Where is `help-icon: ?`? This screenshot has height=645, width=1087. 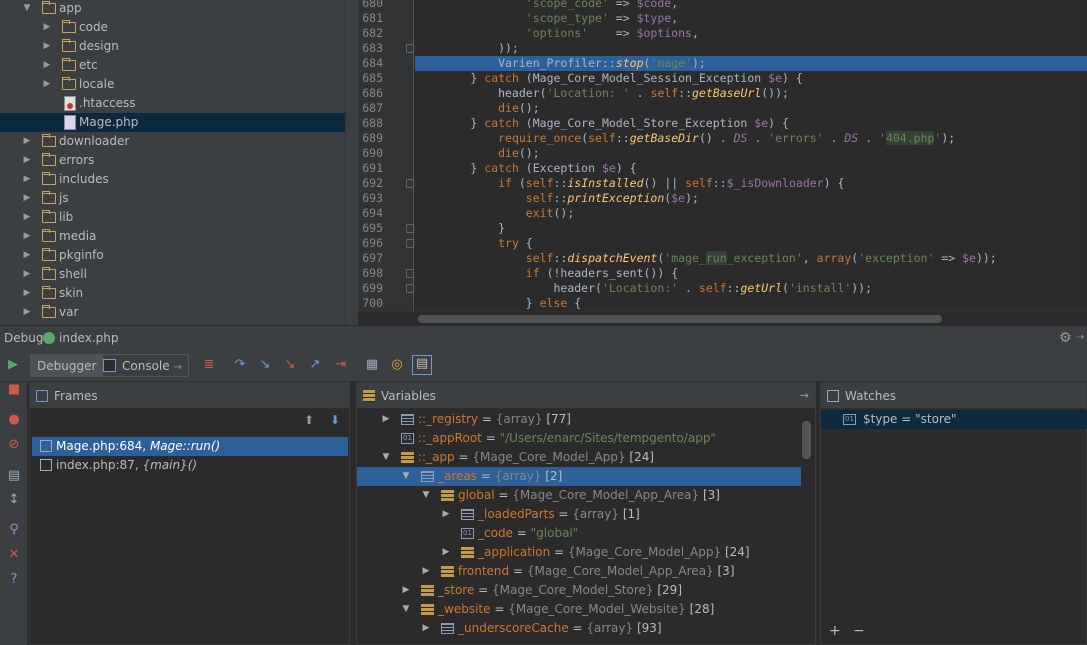 help-icon: ? is located at coordinates (14, 580).